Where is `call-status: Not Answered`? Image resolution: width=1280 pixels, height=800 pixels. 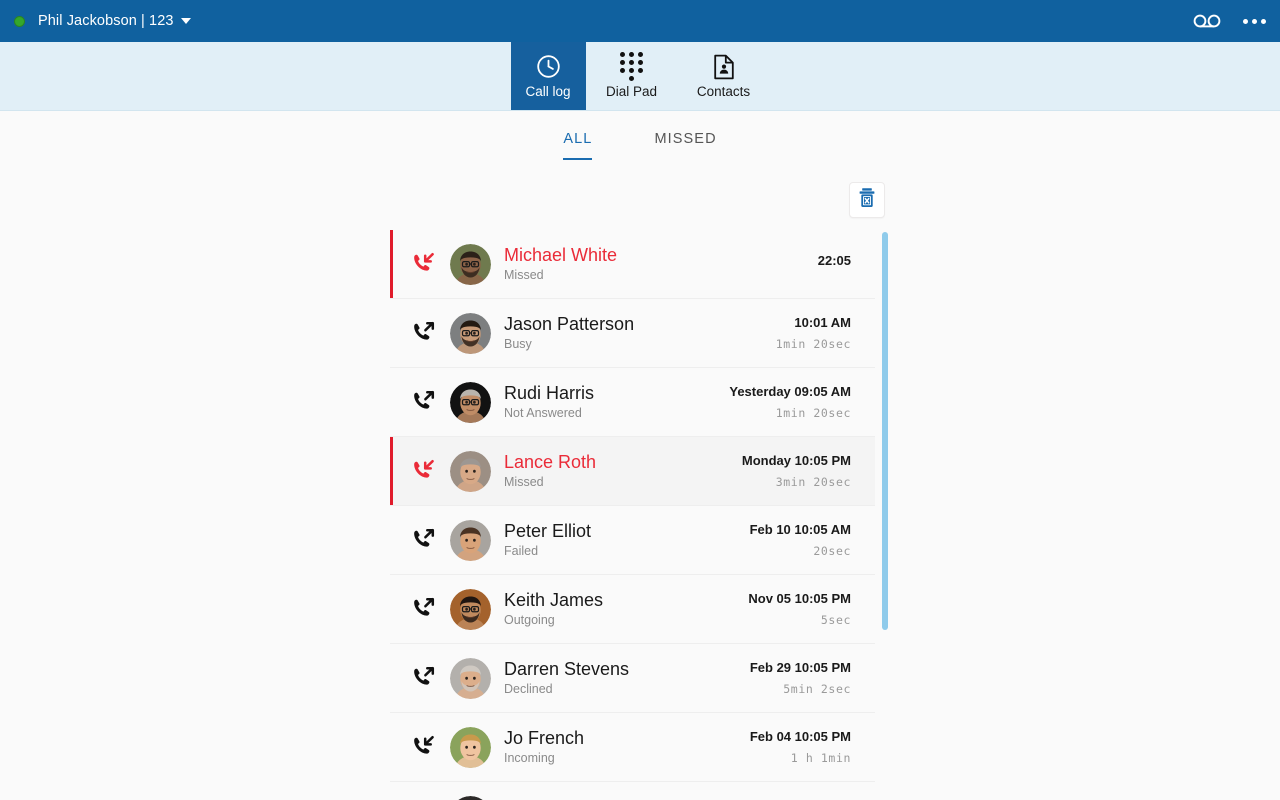 call-status: Not Answered is located at coordinates (543, 413).